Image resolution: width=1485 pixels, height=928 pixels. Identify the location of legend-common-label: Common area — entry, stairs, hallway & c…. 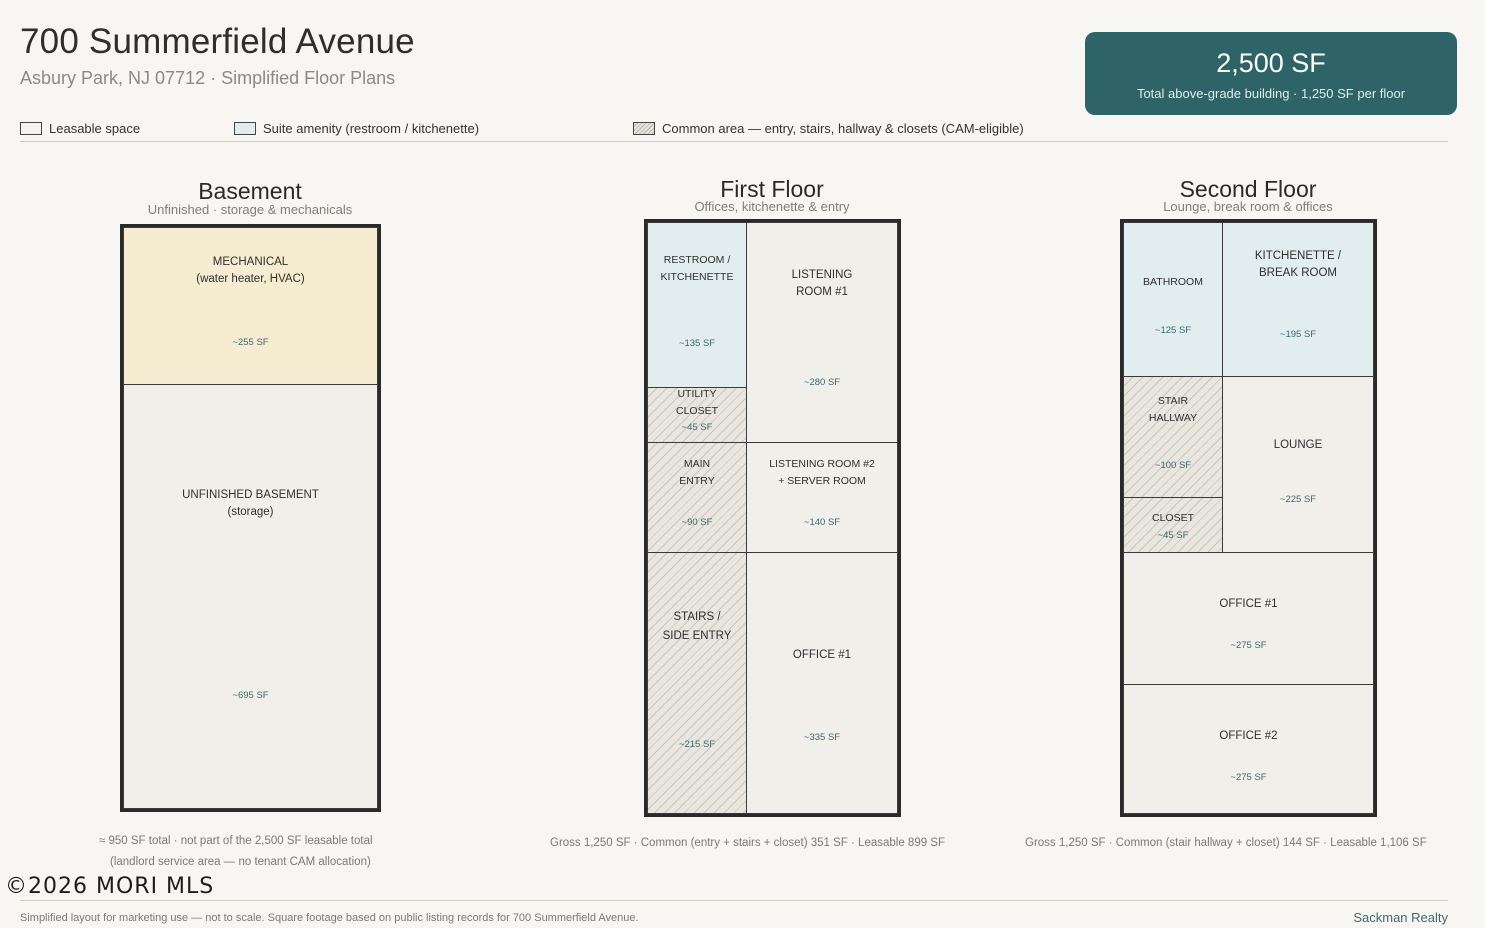
(843, 128).